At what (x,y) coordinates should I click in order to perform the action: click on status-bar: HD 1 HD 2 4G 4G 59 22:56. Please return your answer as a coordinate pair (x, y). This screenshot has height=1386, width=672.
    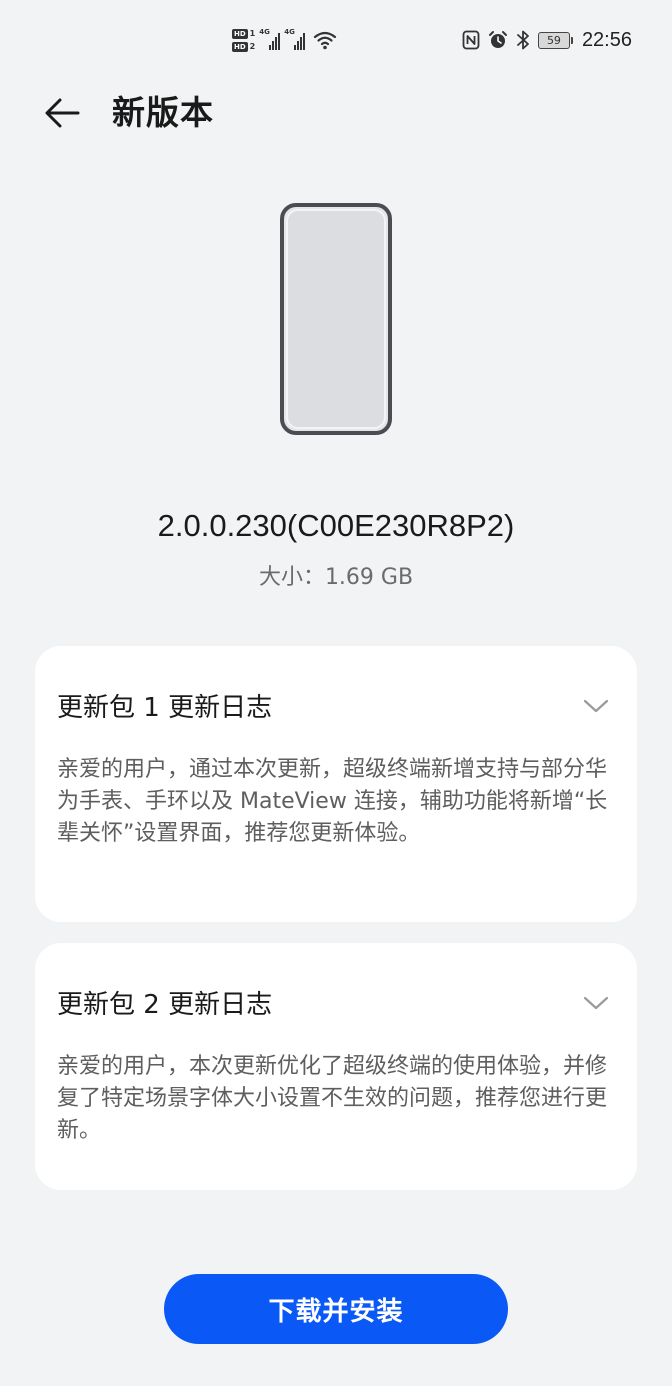
    Looking at the image, I should click on (336, 40).